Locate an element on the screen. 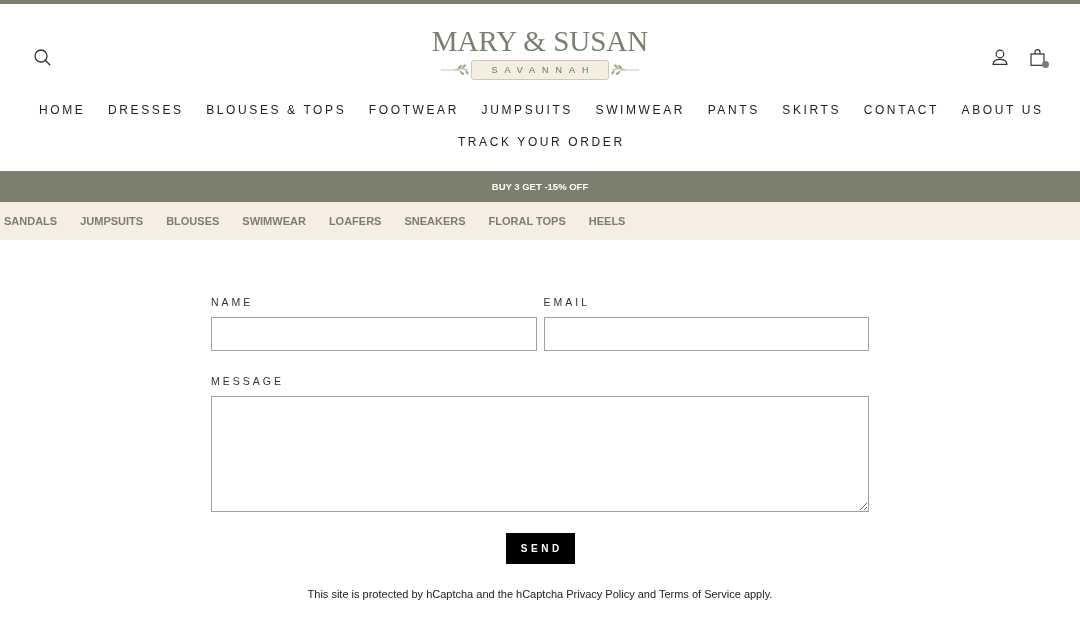  category-link: BLOUSES is located at coordinates (193, 221).